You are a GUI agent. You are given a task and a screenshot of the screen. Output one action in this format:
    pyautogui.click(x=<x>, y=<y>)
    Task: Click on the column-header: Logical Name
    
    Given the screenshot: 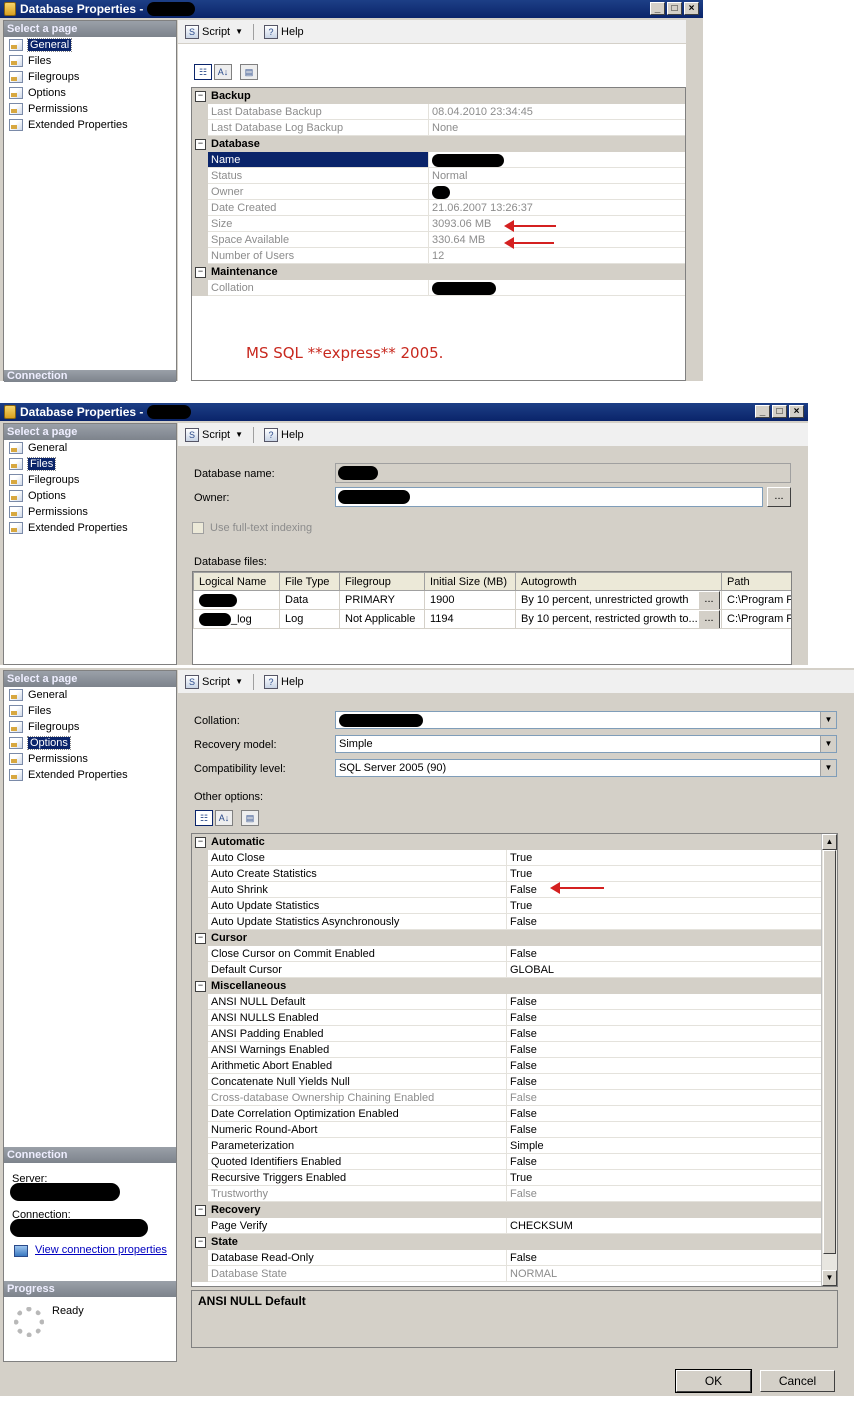 What is the action you would take?
    pyautogui.click(x=236, y=581)
    